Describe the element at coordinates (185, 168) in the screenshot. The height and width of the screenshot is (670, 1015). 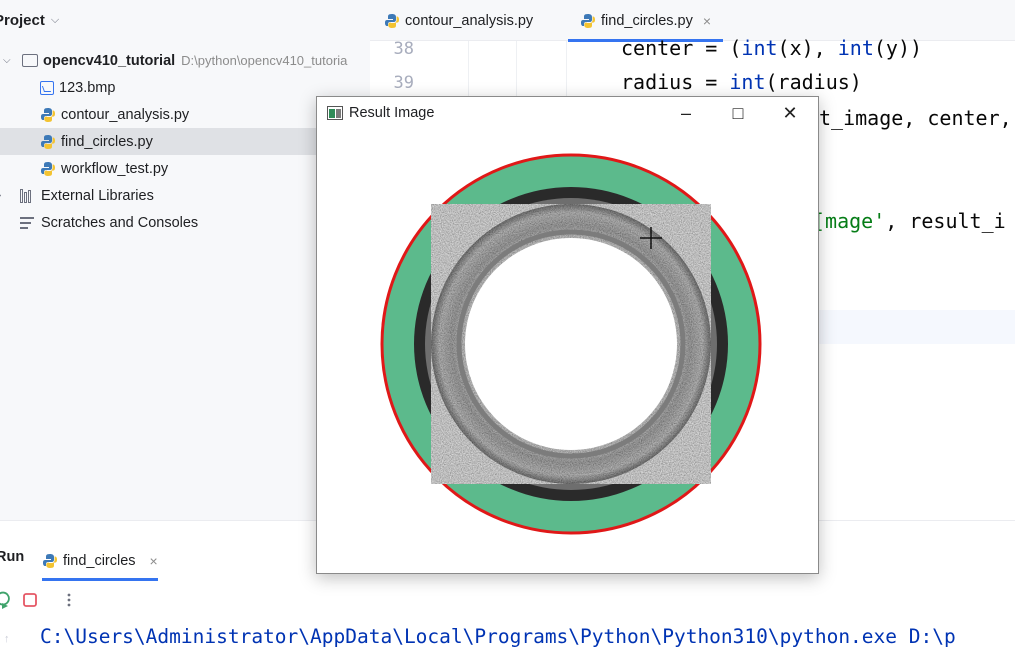
I see `tree-item-workflow-test: workflow_test.py` at that location.